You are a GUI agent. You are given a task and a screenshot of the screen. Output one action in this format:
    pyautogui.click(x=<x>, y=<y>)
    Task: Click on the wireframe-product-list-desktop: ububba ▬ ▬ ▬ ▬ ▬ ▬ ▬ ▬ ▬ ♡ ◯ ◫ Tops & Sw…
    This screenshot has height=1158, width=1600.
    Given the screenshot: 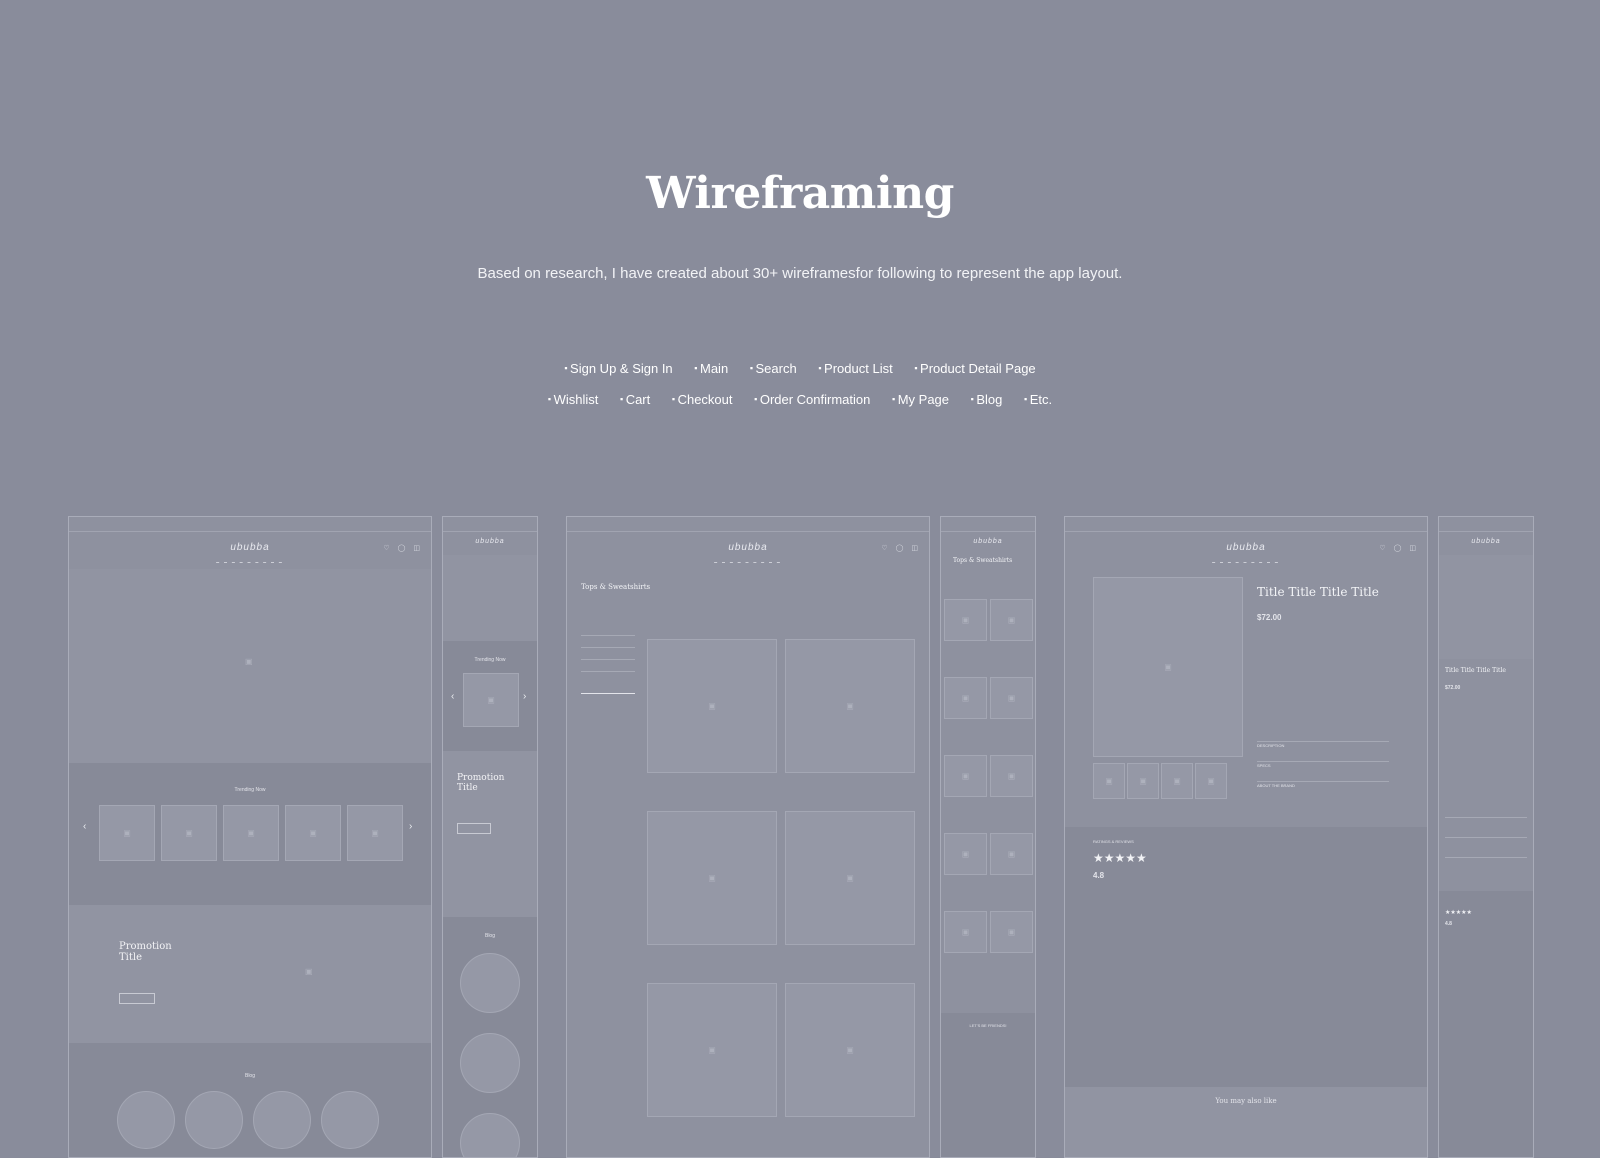 What is the action you would take?
    pyautogui.click(x=748, y=837)
    